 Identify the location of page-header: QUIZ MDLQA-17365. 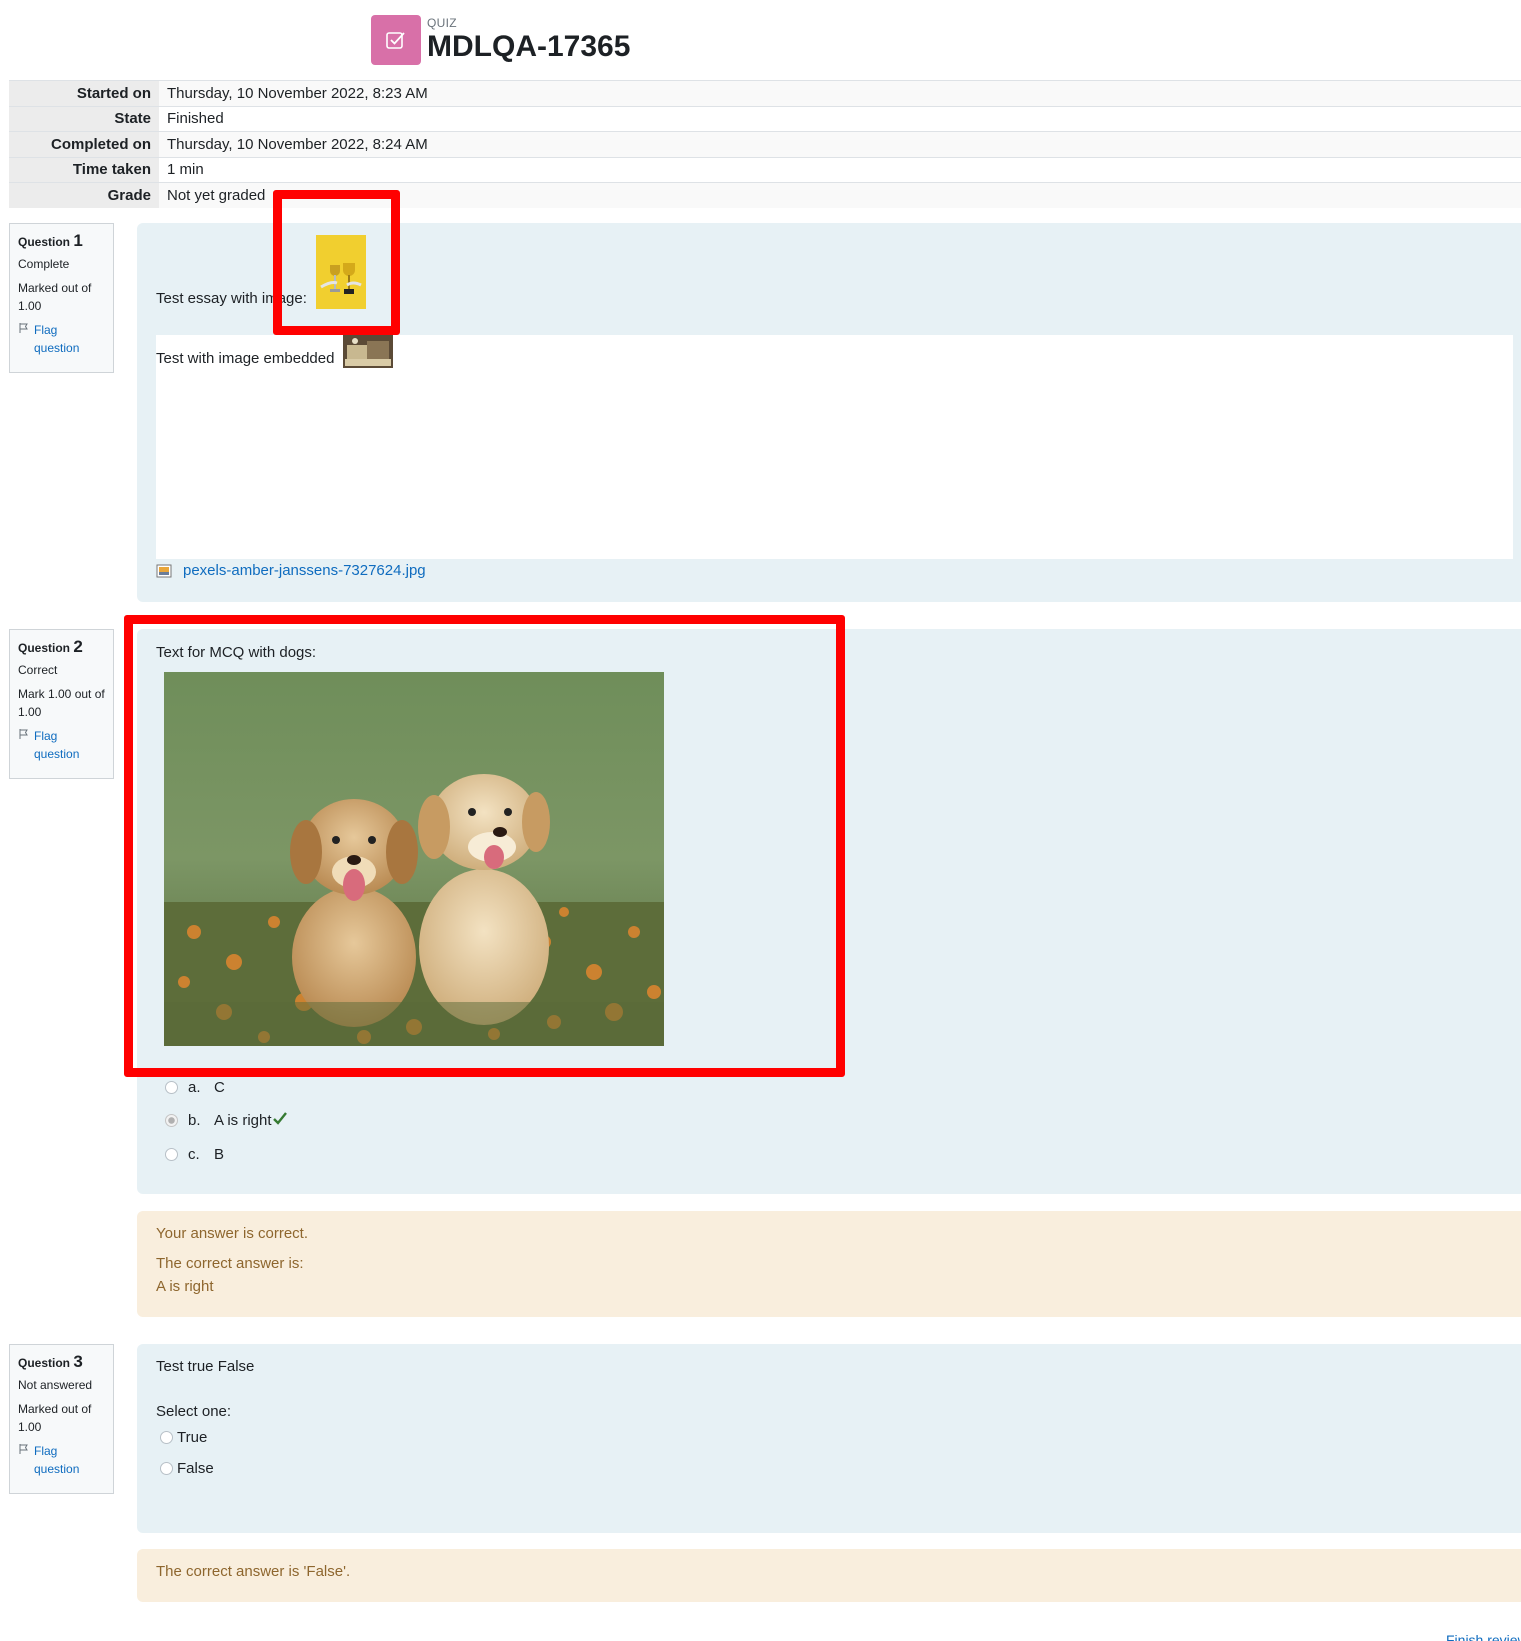
(500, 40).